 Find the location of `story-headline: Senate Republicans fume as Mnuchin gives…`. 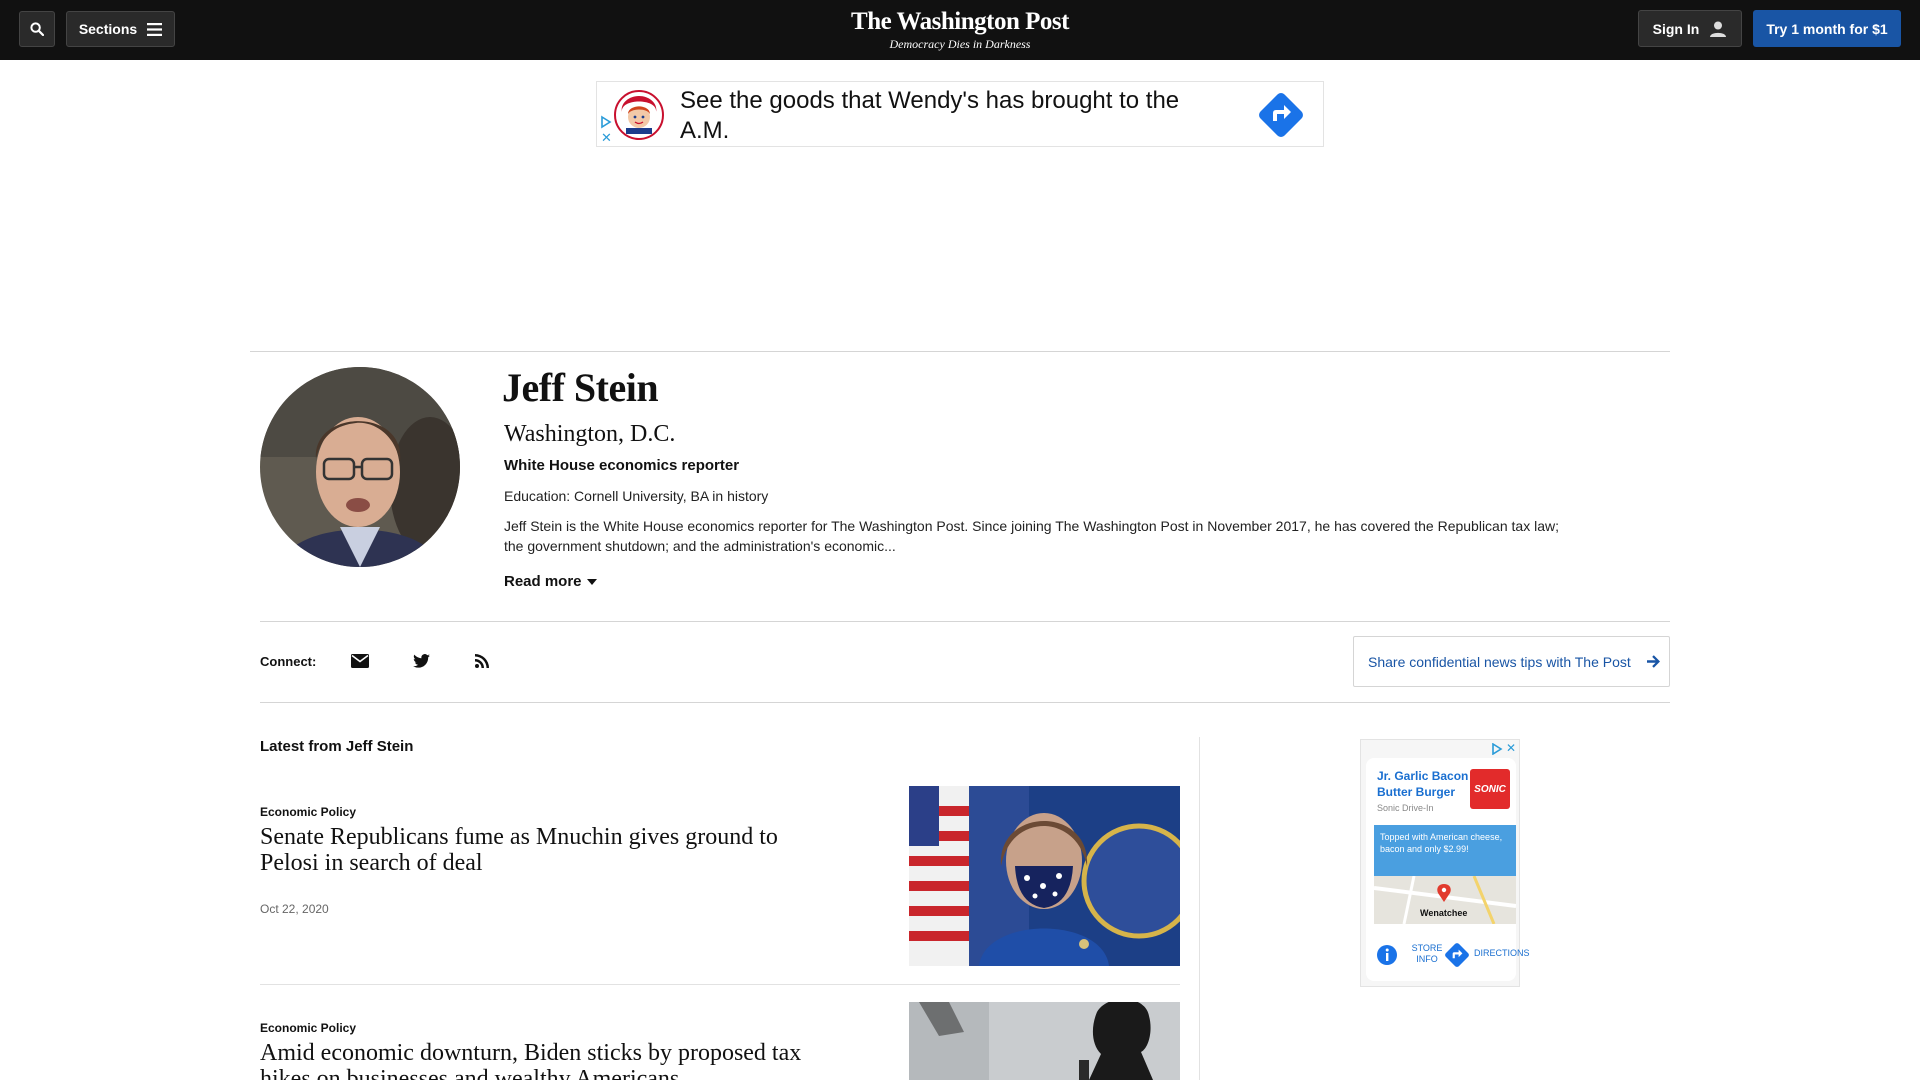

story-headline: Senate Republicans fume as Mnuchin gives… is located at coordinates (540, 850).